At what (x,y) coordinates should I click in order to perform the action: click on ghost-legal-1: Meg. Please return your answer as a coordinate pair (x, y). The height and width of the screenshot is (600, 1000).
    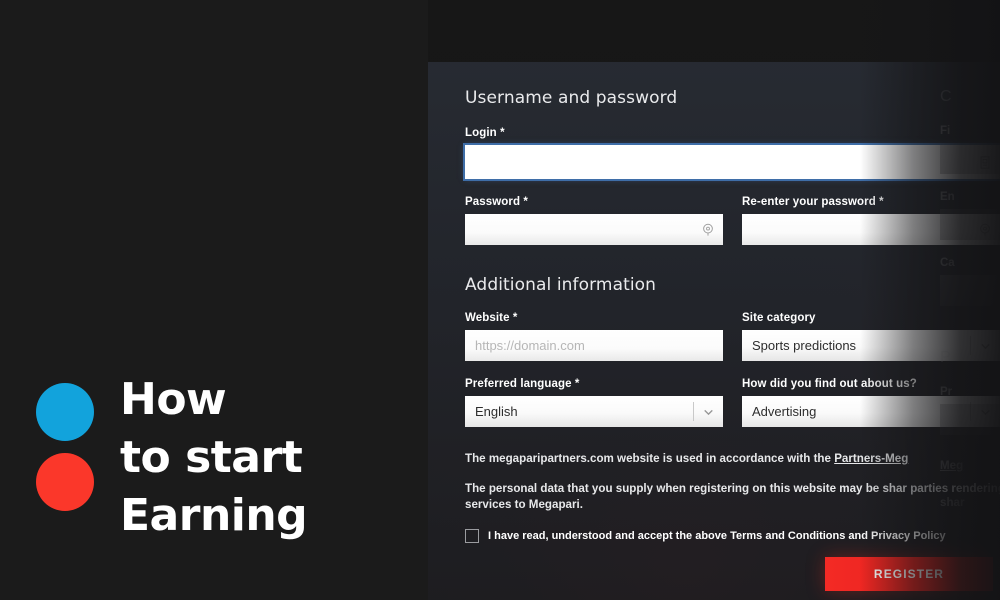
    Looking at the image, I should click on (970, 465).